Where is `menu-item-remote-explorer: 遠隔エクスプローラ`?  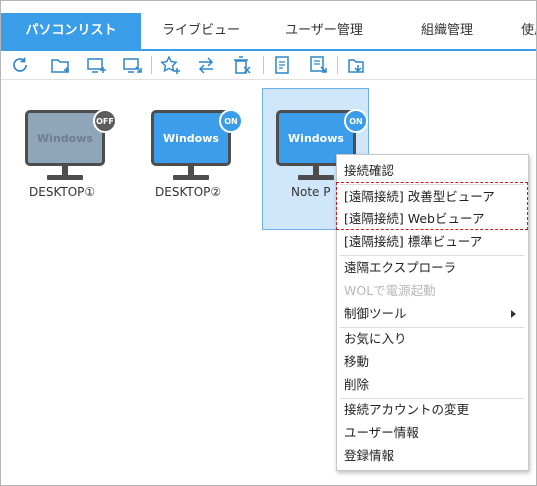 menu-item-remote-explorer: 遠隔エクスプローラ is located at coordinates (400, 268).